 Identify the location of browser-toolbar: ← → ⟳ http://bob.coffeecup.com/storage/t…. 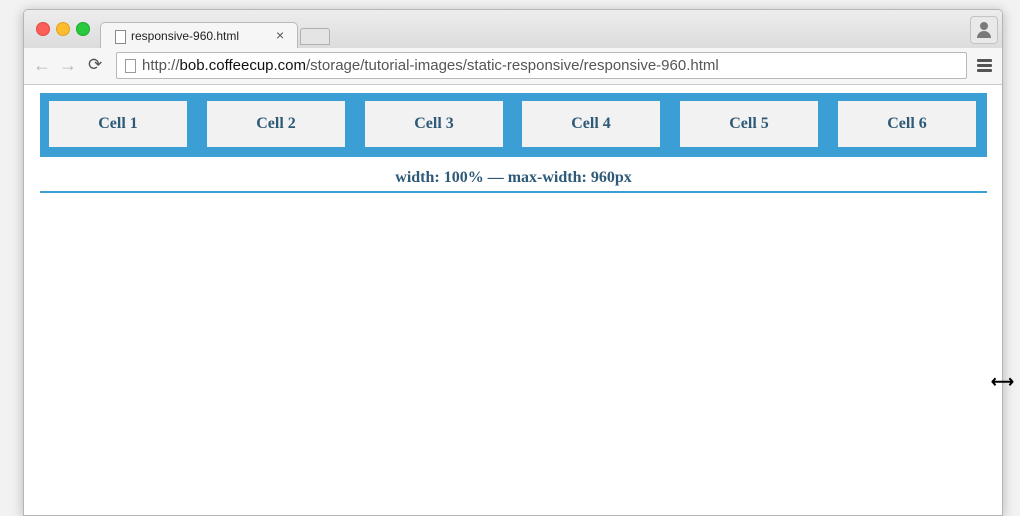
(513, 66).